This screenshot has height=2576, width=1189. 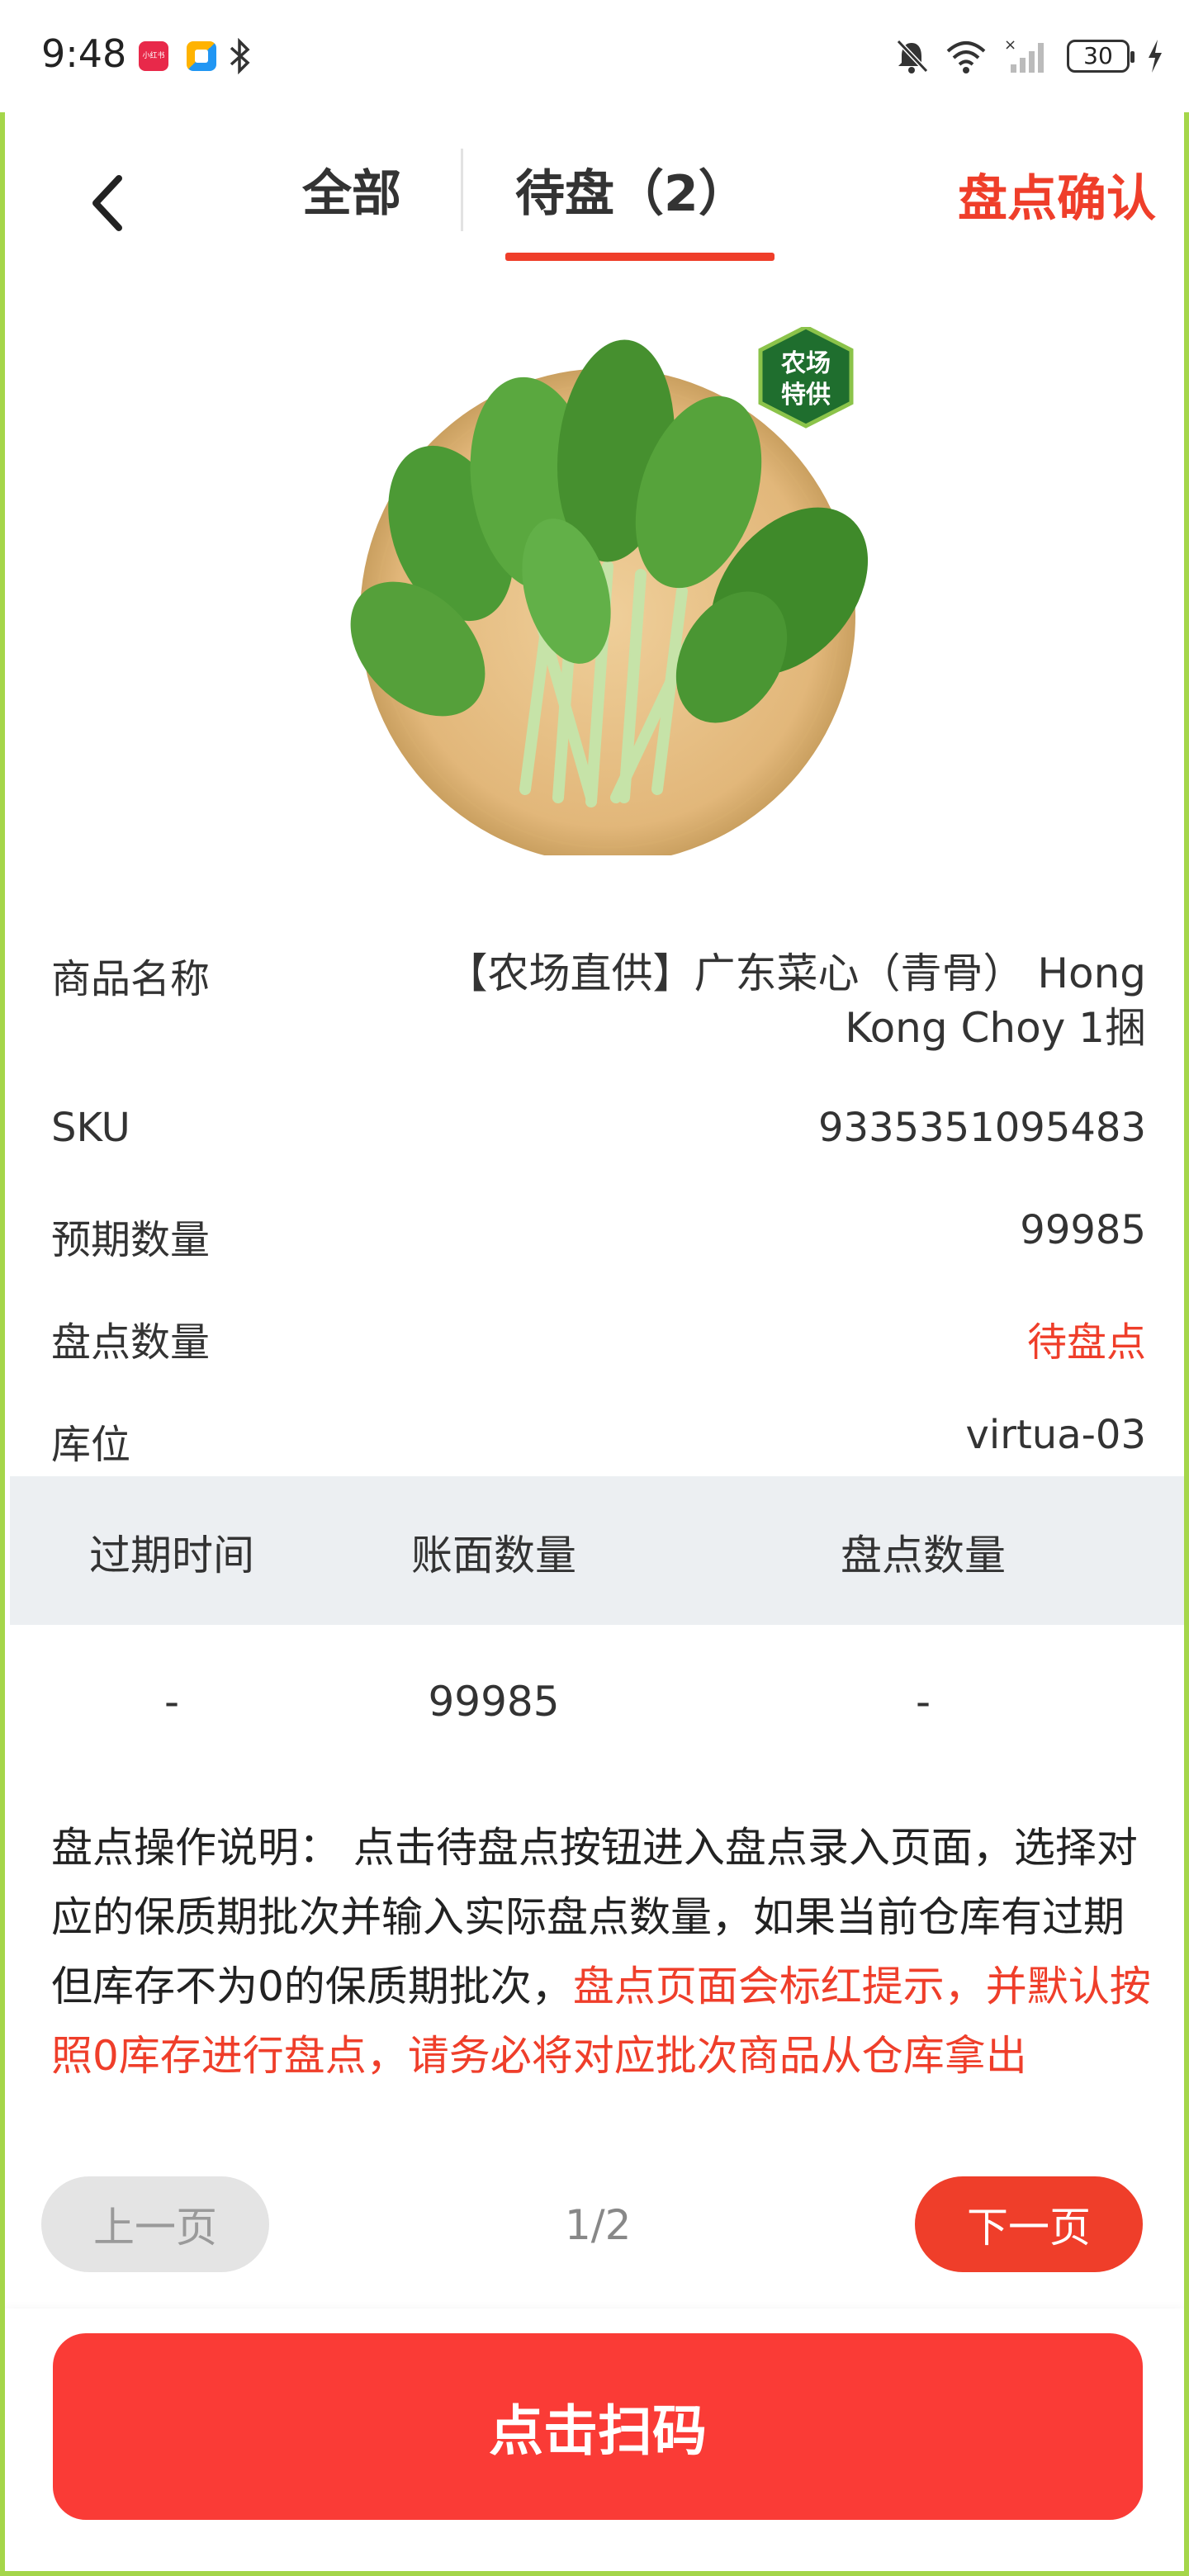 I want to click on previous-page-button: 上一页, so click(x=155, y=2224).